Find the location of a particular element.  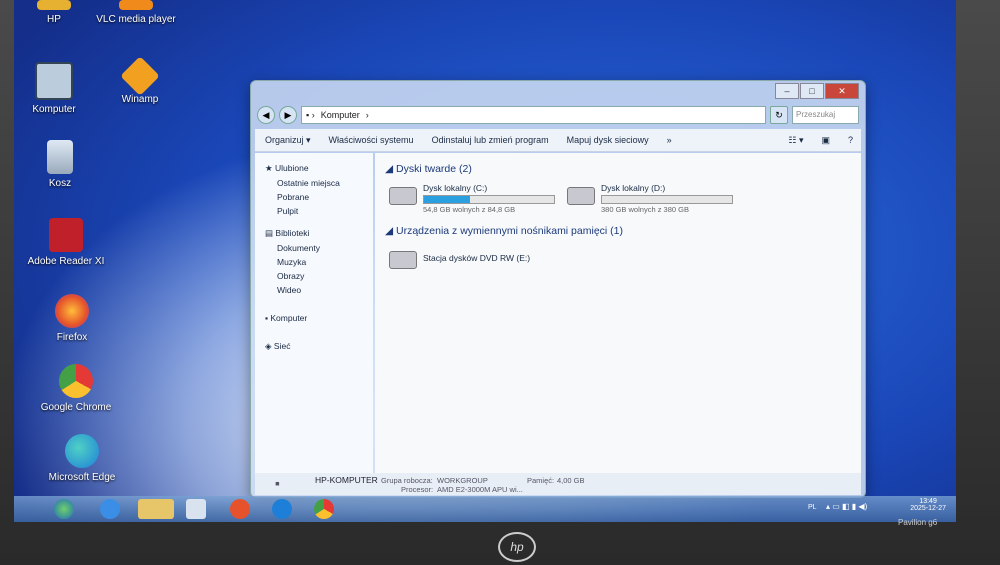

desktop-icon-kosz: Kosz is located at coordinates (60, 164).